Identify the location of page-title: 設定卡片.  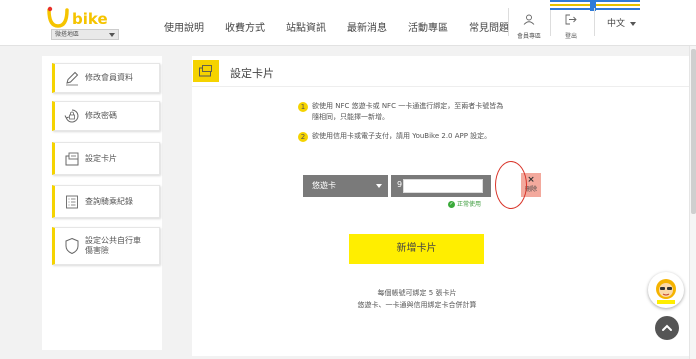
(252, 73).